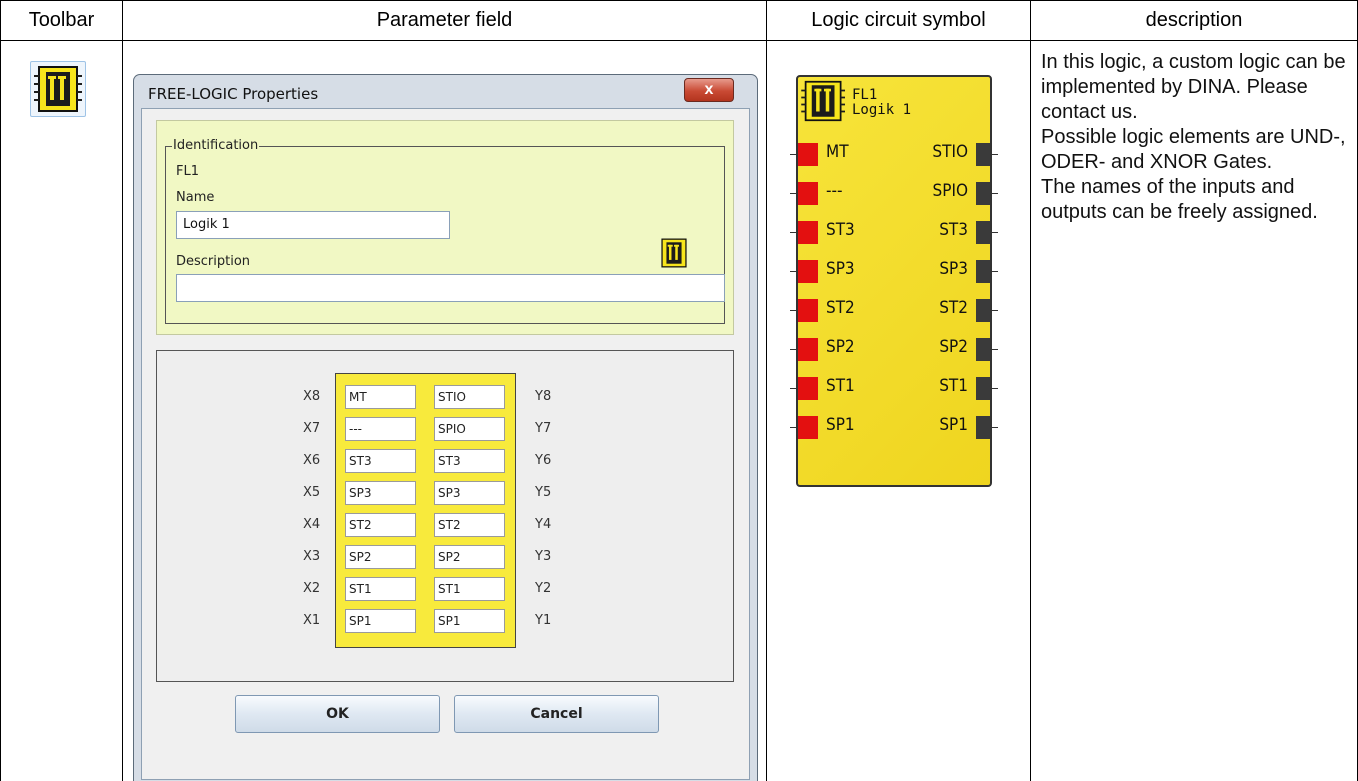 The height and width of the screenshot is (781, 1358). Describe the element at coordinates (380, 429) in the screenshot. I see `io-input-field: ---` at that location.